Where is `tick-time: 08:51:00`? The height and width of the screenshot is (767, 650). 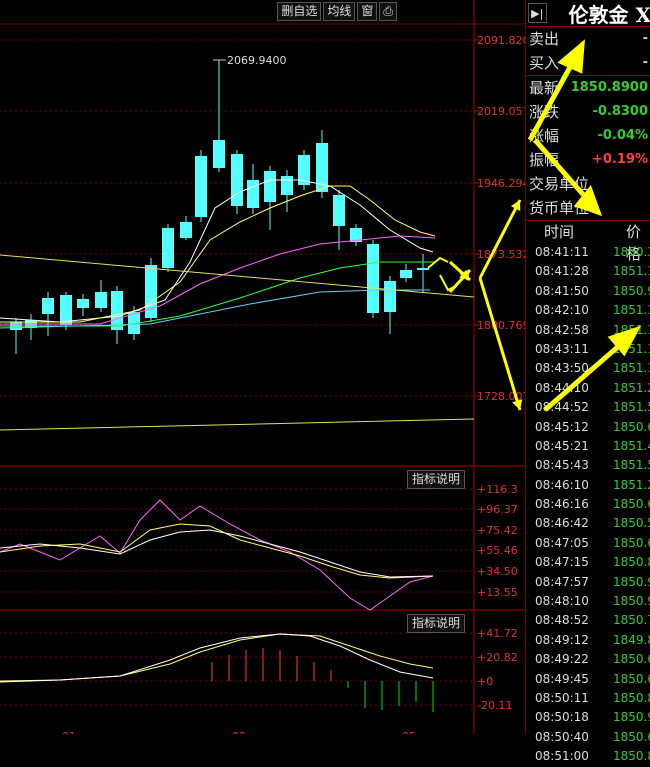
tick-time: 08:51:00 is located at coordinates (562, 756).